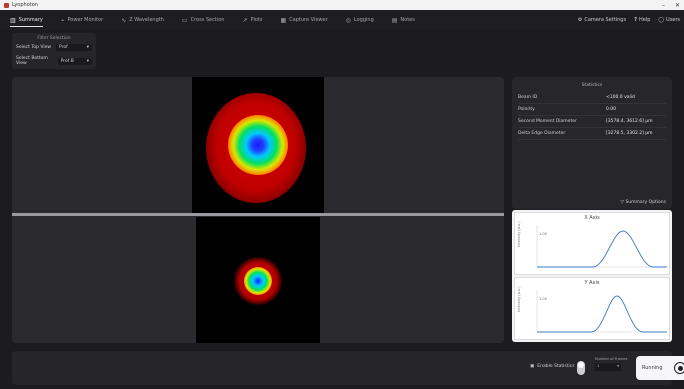  What do you see at coordinates (6, 5) in the screenshot?
I see `app-logo-icon` at bounding box center [6, 5].